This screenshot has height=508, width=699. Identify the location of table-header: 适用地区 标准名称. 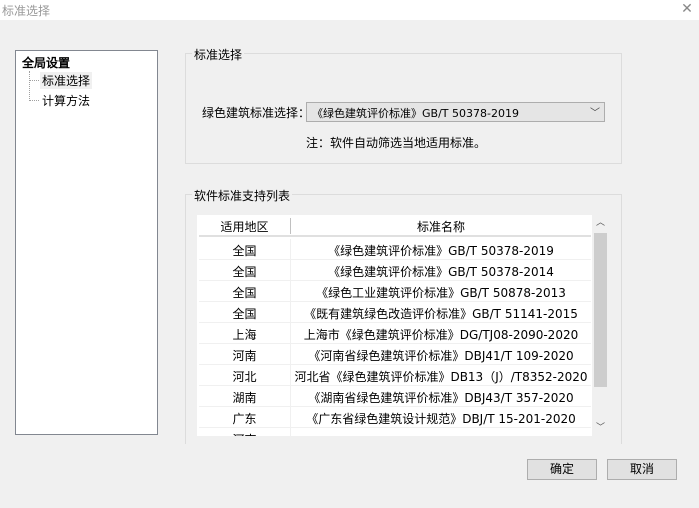
(395, 226).